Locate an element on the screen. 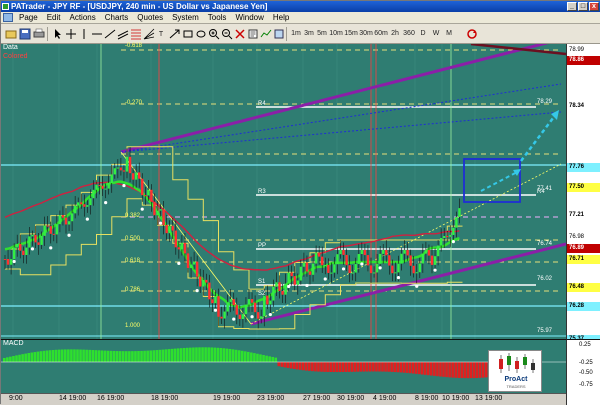  gann-fan-icon is located at coordinates (148, 33).